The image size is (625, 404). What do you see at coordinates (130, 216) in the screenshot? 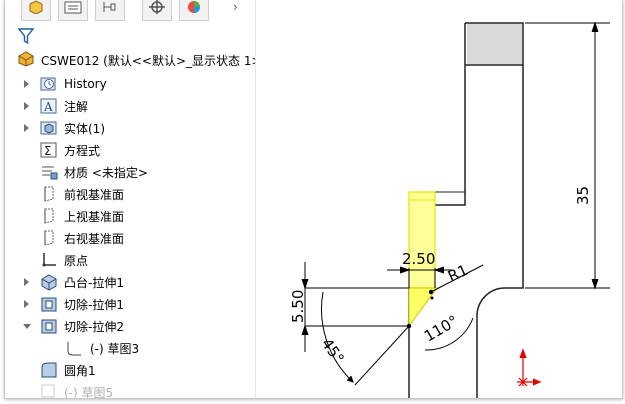
I see `tree-item-top-plane: 上视基准面` at bounding box center [130, 216].